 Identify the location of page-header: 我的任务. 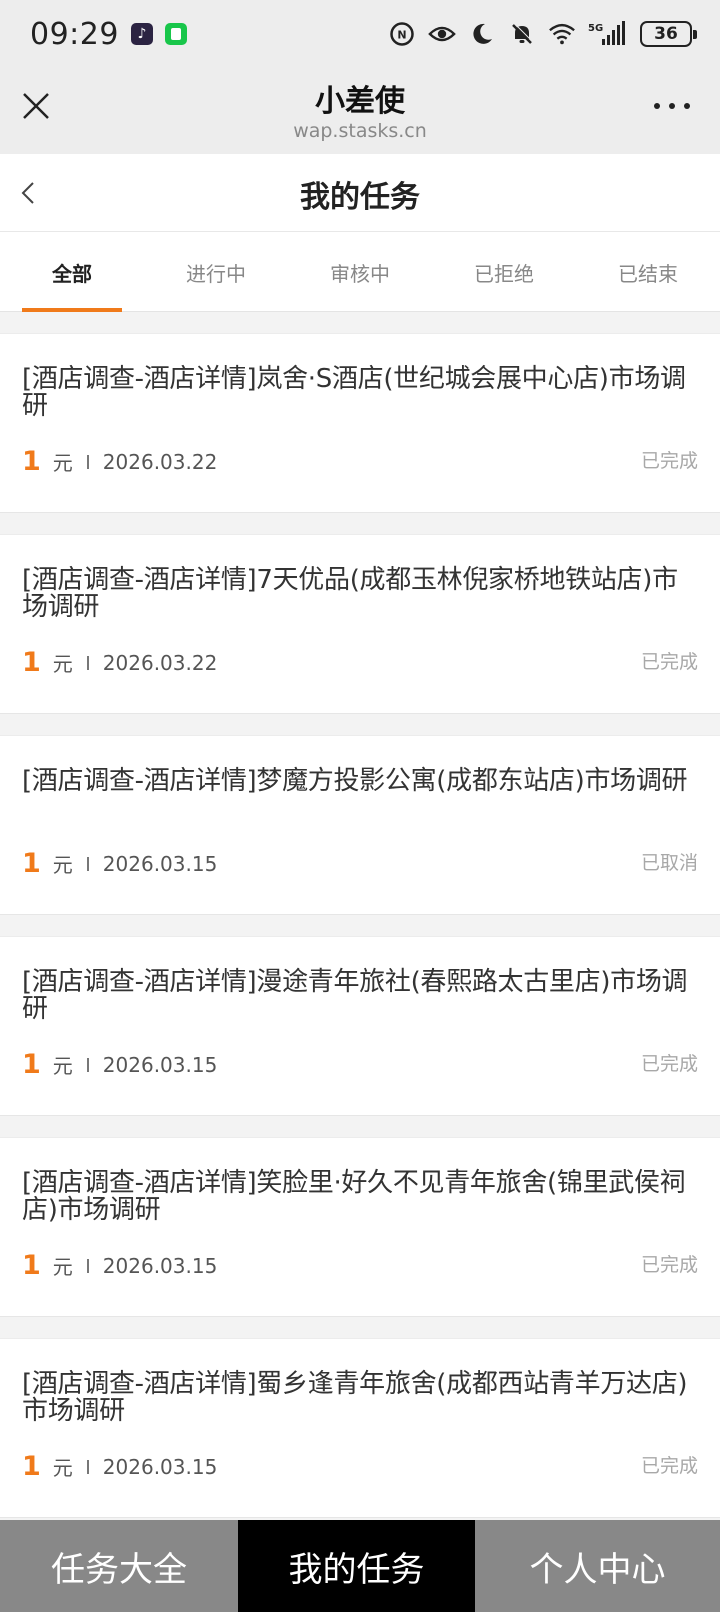
(360, 193).